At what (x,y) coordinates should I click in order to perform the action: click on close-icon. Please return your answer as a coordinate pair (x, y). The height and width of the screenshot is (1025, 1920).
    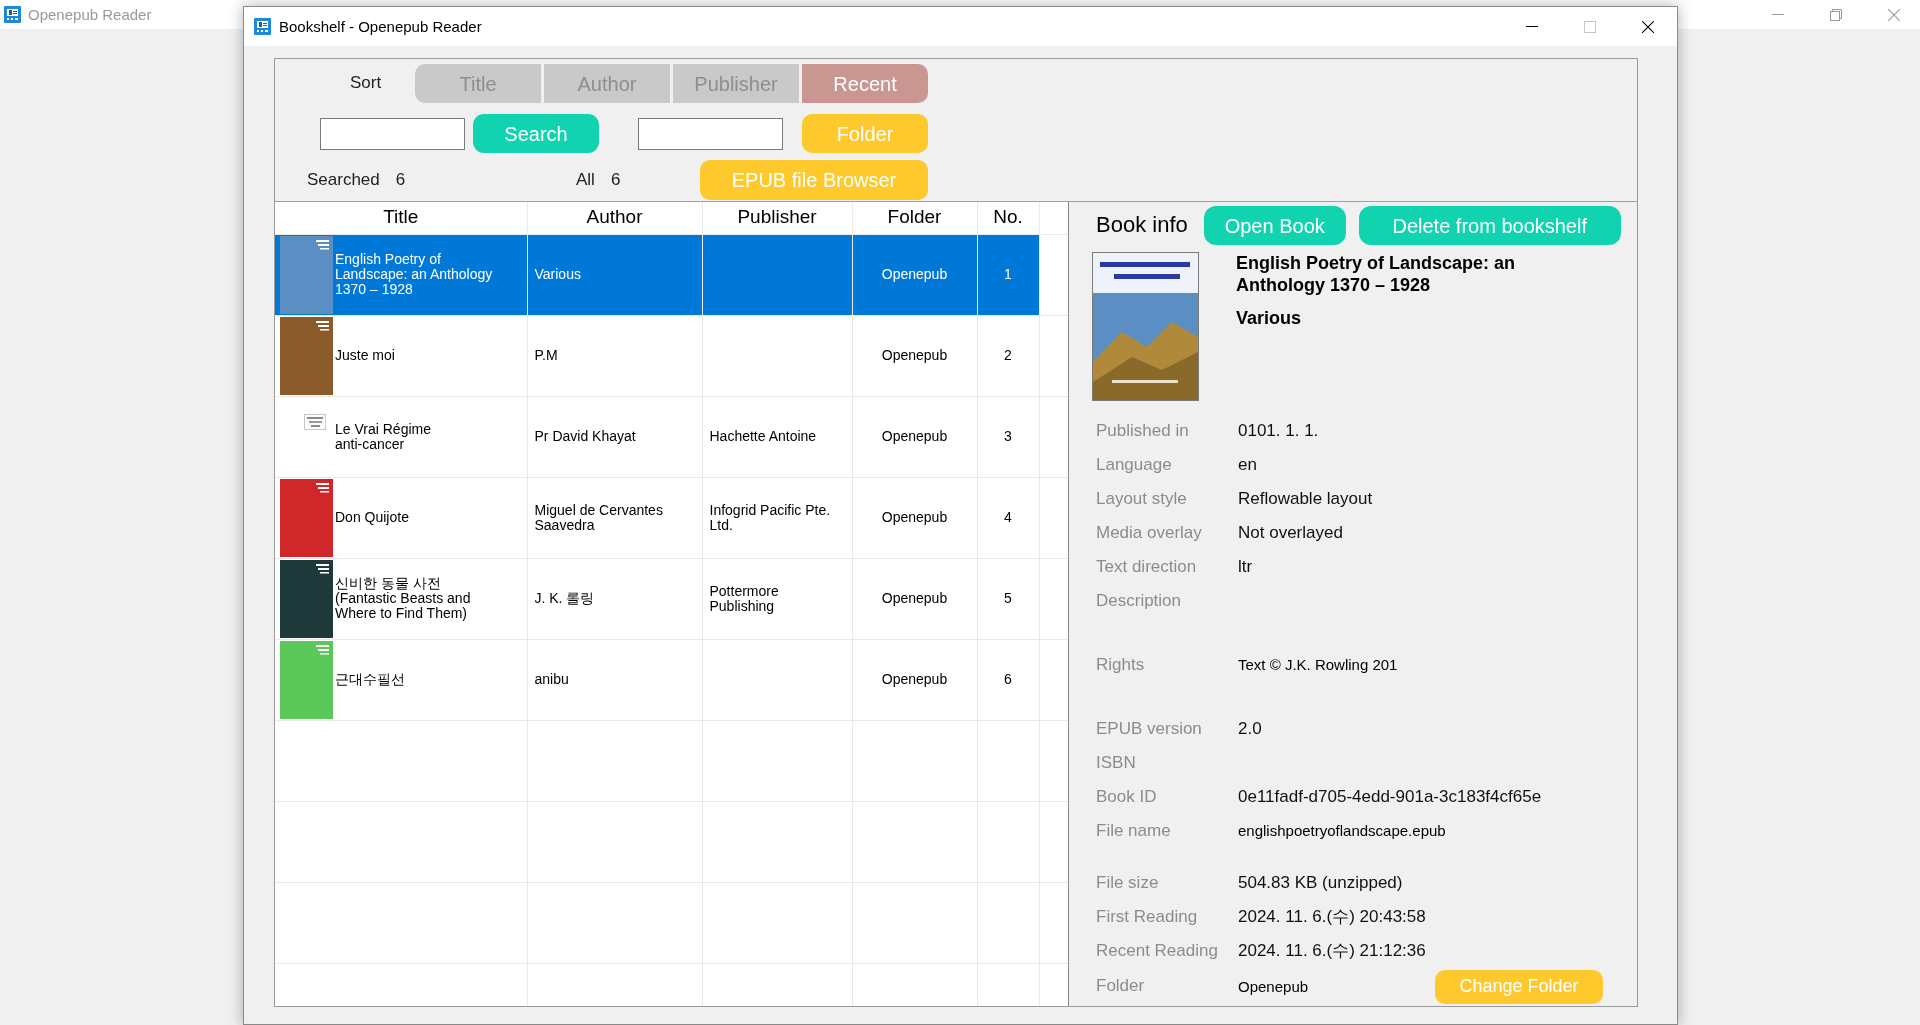
    Looking at the image, I should click on (1648, 26).